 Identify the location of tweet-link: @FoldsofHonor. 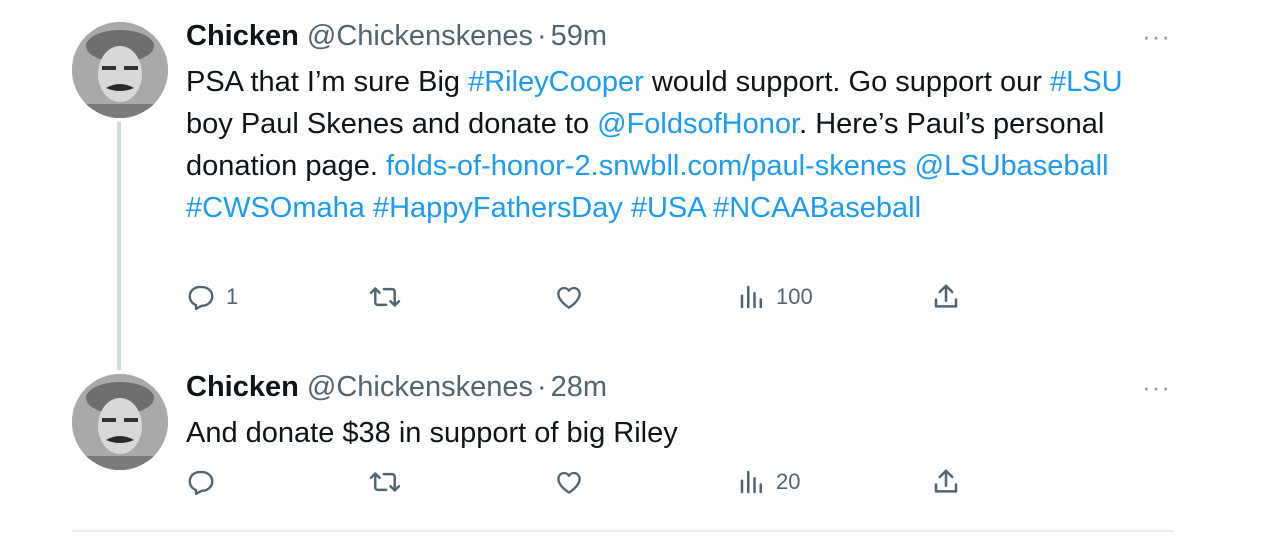
(698, 124).